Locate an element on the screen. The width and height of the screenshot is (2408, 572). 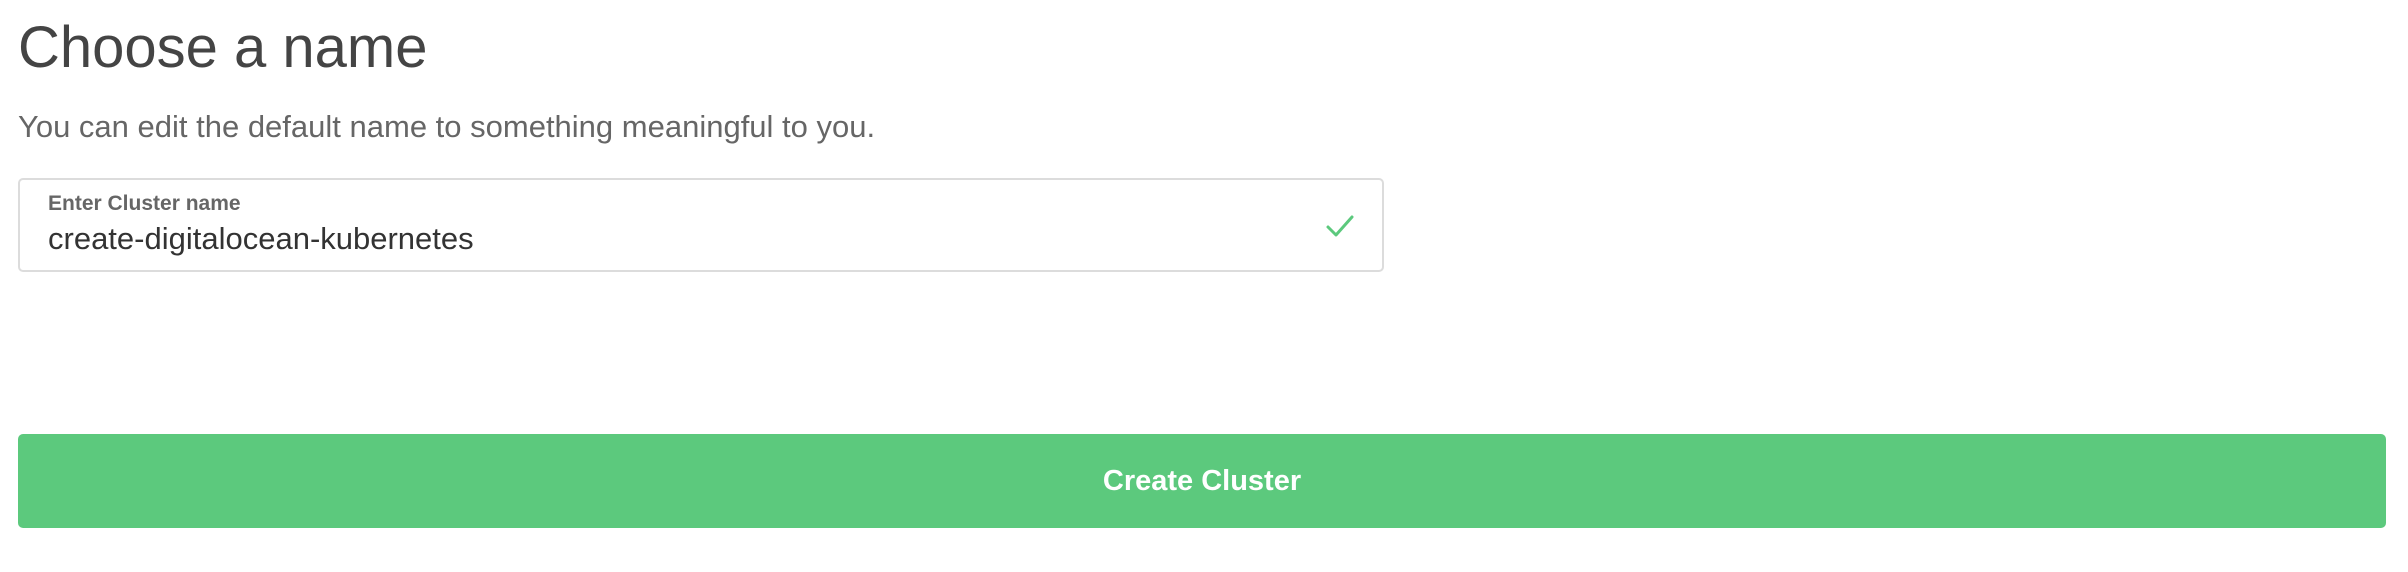
cluster-name-input is located at coordinates (658, 239).